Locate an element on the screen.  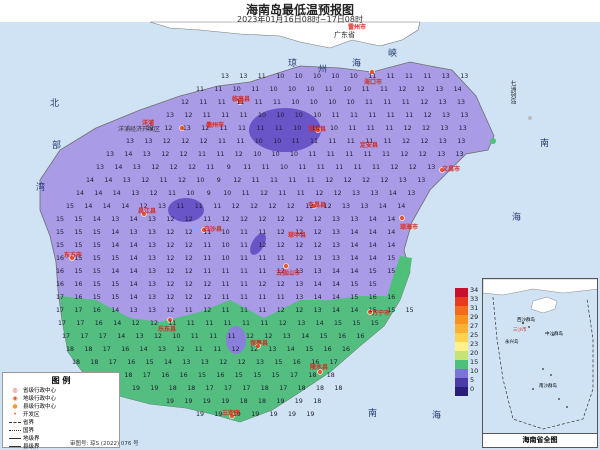
sea-char: 南 is located at coordinates (545, 144).